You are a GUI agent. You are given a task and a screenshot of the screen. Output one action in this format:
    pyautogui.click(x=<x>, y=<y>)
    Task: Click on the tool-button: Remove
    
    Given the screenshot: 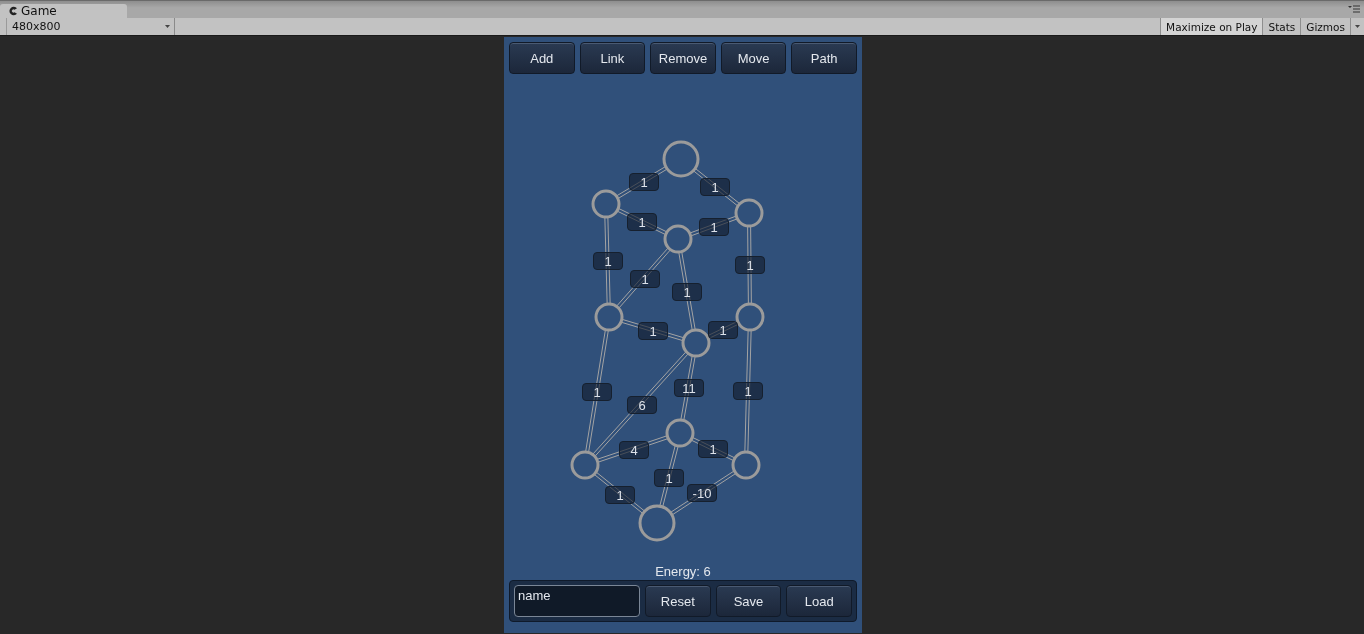 What is the action you would take?
    pyautogui.click(x=683, y=58)
    